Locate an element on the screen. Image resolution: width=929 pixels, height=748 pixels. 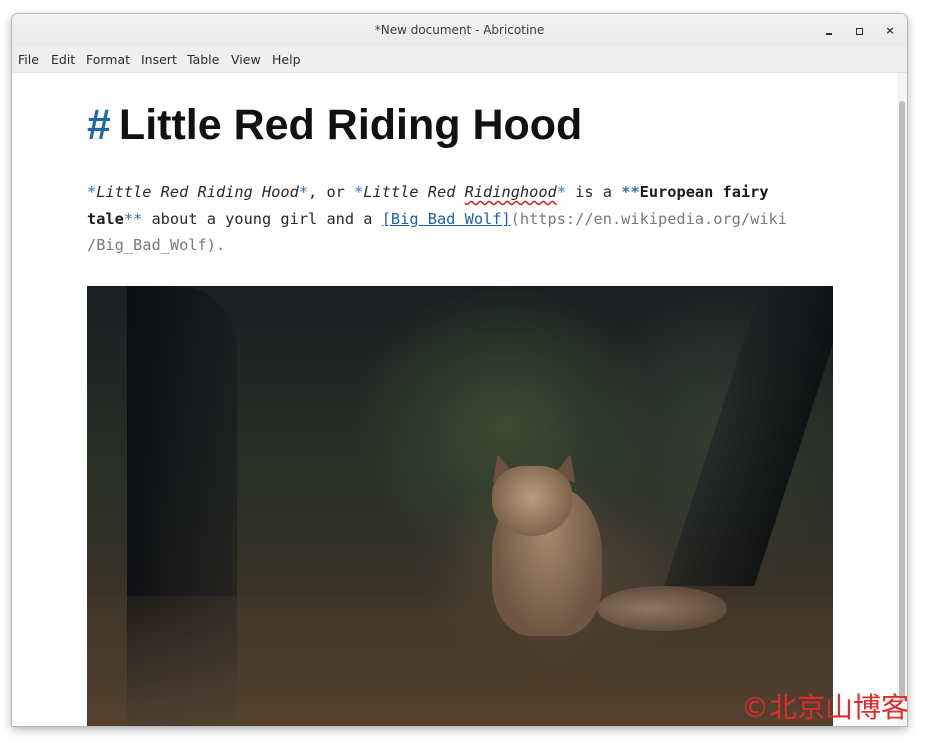
em2-open-marker: * is located at coordinates (359, 192).